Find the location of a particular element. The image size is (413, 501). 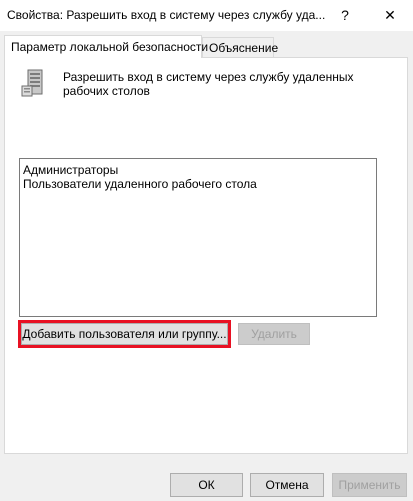

ok-button: ОК is located at coordinates (206, 485).